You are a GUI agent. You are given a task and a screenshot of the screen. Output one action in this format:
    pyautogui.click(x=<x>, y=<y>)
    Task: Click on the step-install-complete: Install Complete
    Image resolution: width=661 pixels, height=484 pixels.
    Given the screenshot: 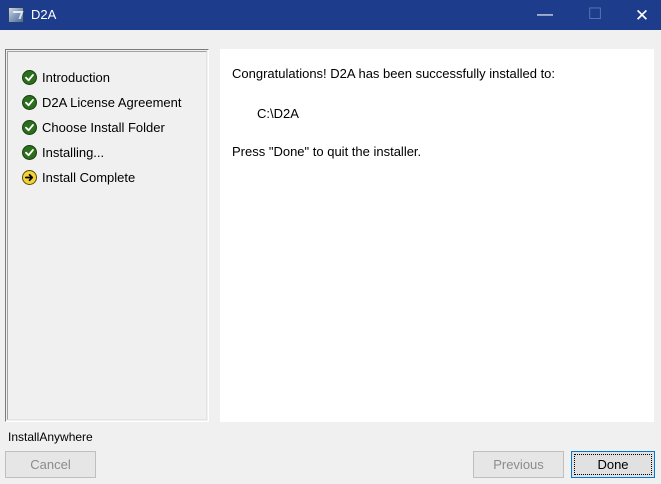 What is the action you would take?
    pyautogui.click(x=101, y=177)
    